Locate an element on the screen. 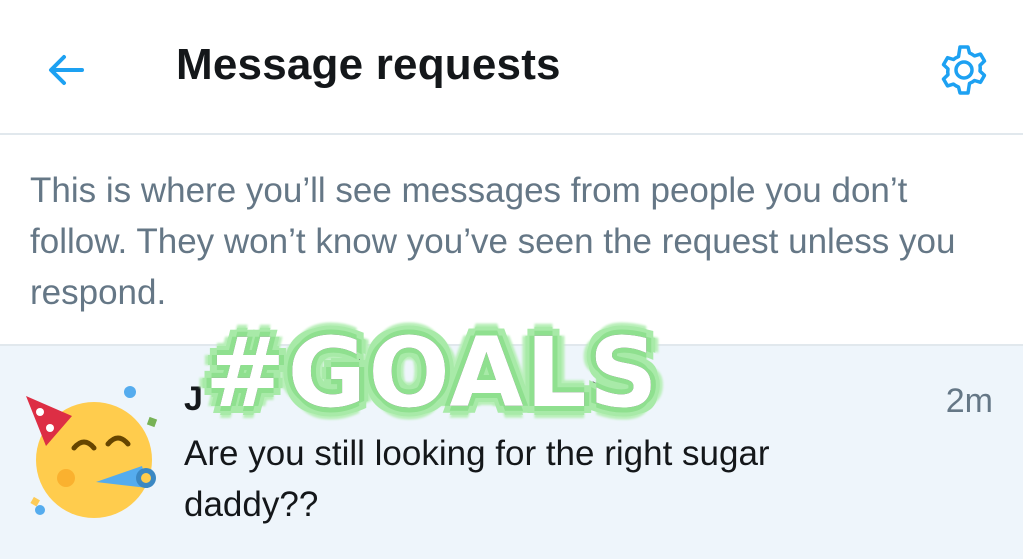 The image size is (1023, 559). gear-icon is located at coordinates (964, 70).